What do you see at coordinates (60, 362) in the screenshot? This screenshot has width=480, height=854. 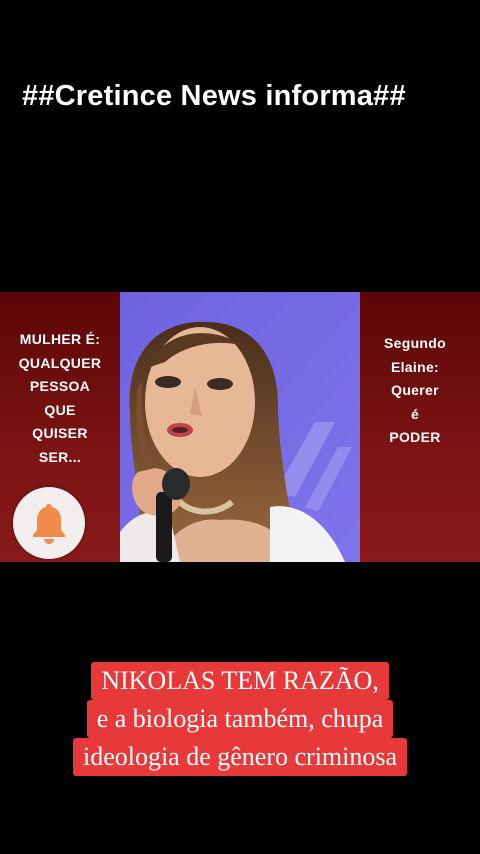 I see `left-panel-line: QUALQUER` at bounding box center [60, 362].